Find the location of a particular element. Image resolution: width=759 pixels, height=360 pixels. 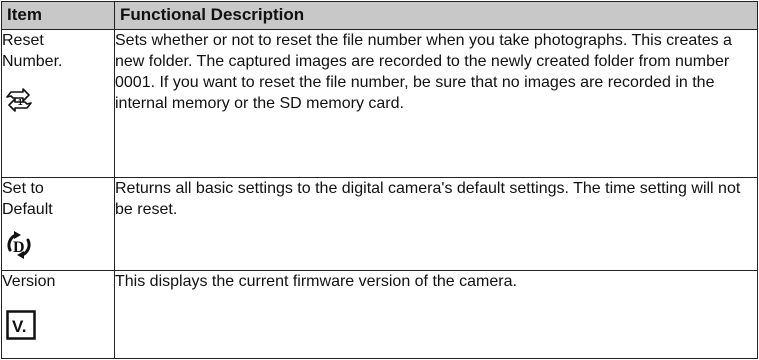

svg-text: V. is located at coordinates (19, 326).